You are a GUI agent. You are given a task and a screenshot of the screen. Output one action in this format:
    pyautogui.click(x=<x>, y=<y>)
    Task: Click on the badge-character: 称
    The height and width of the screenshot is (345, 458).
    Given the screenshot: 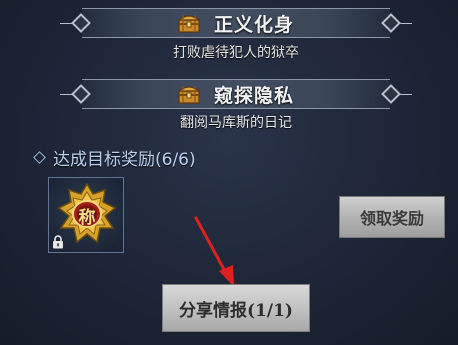 What is the action you would take?
    pyautogui.click(x=87, y=218)
    